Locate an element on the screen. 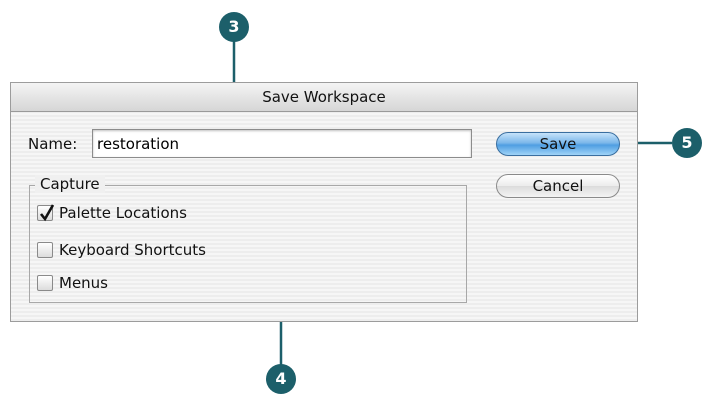 The height and width of the screenshot is (395, 712). palette-locations-option: Palette Locations is located at coordinates (112, 213).